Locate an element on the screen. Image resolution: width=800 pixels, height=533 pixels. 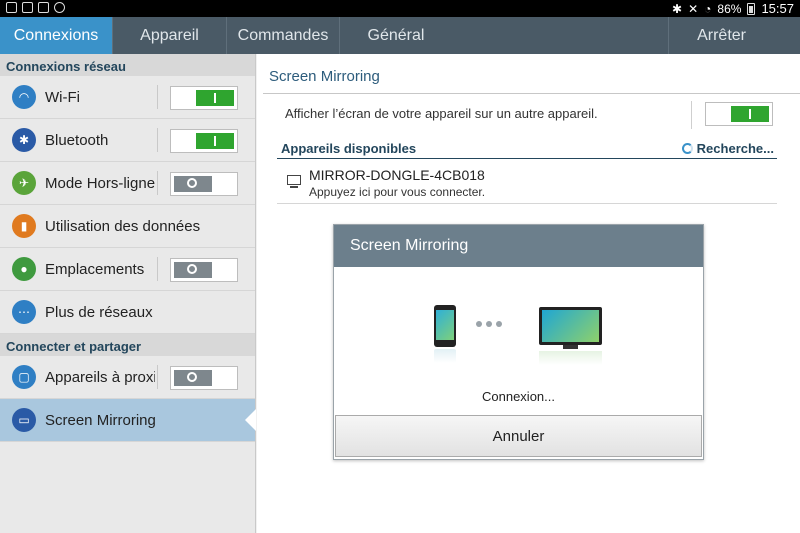
tab-commandes: Commandes is located at coordinates (283, 35).